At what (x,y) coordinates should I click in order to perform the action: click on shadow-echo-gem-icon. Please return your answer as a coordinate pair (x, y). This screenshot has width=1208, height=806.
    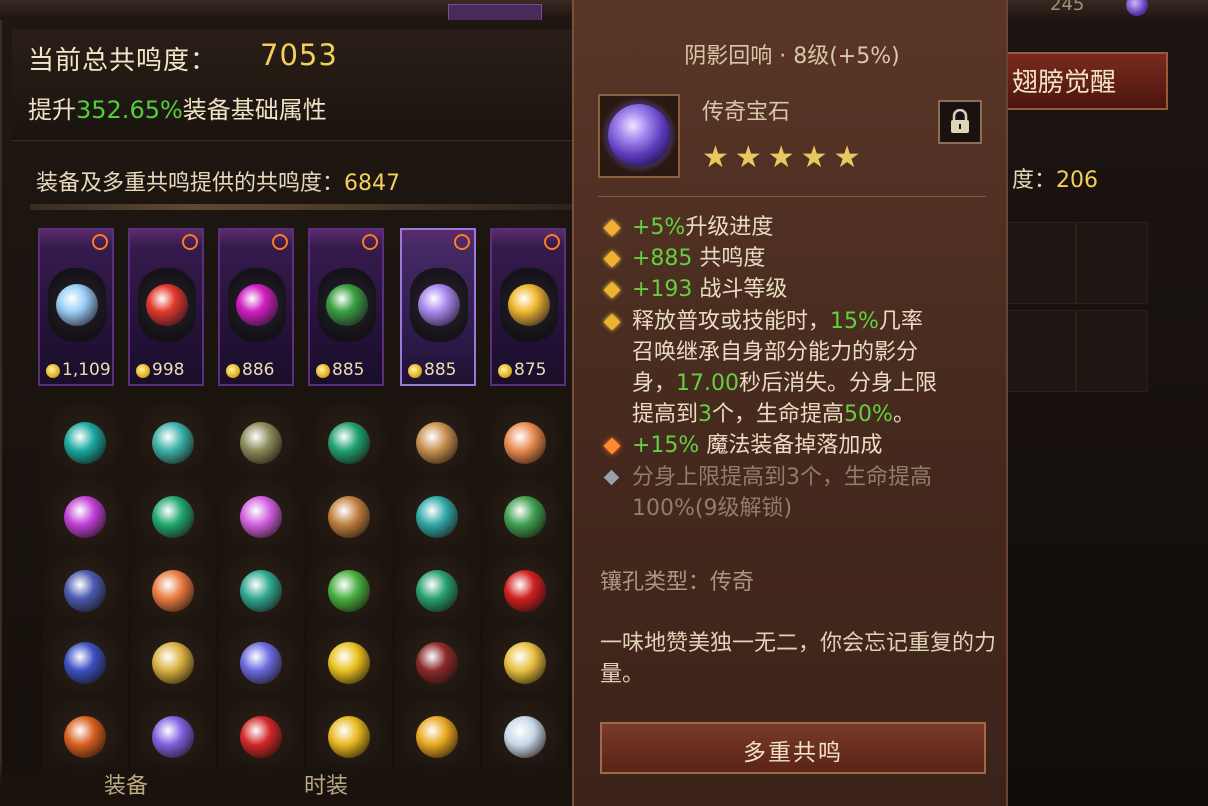
    Looking at the image, I should click on (639, 135).